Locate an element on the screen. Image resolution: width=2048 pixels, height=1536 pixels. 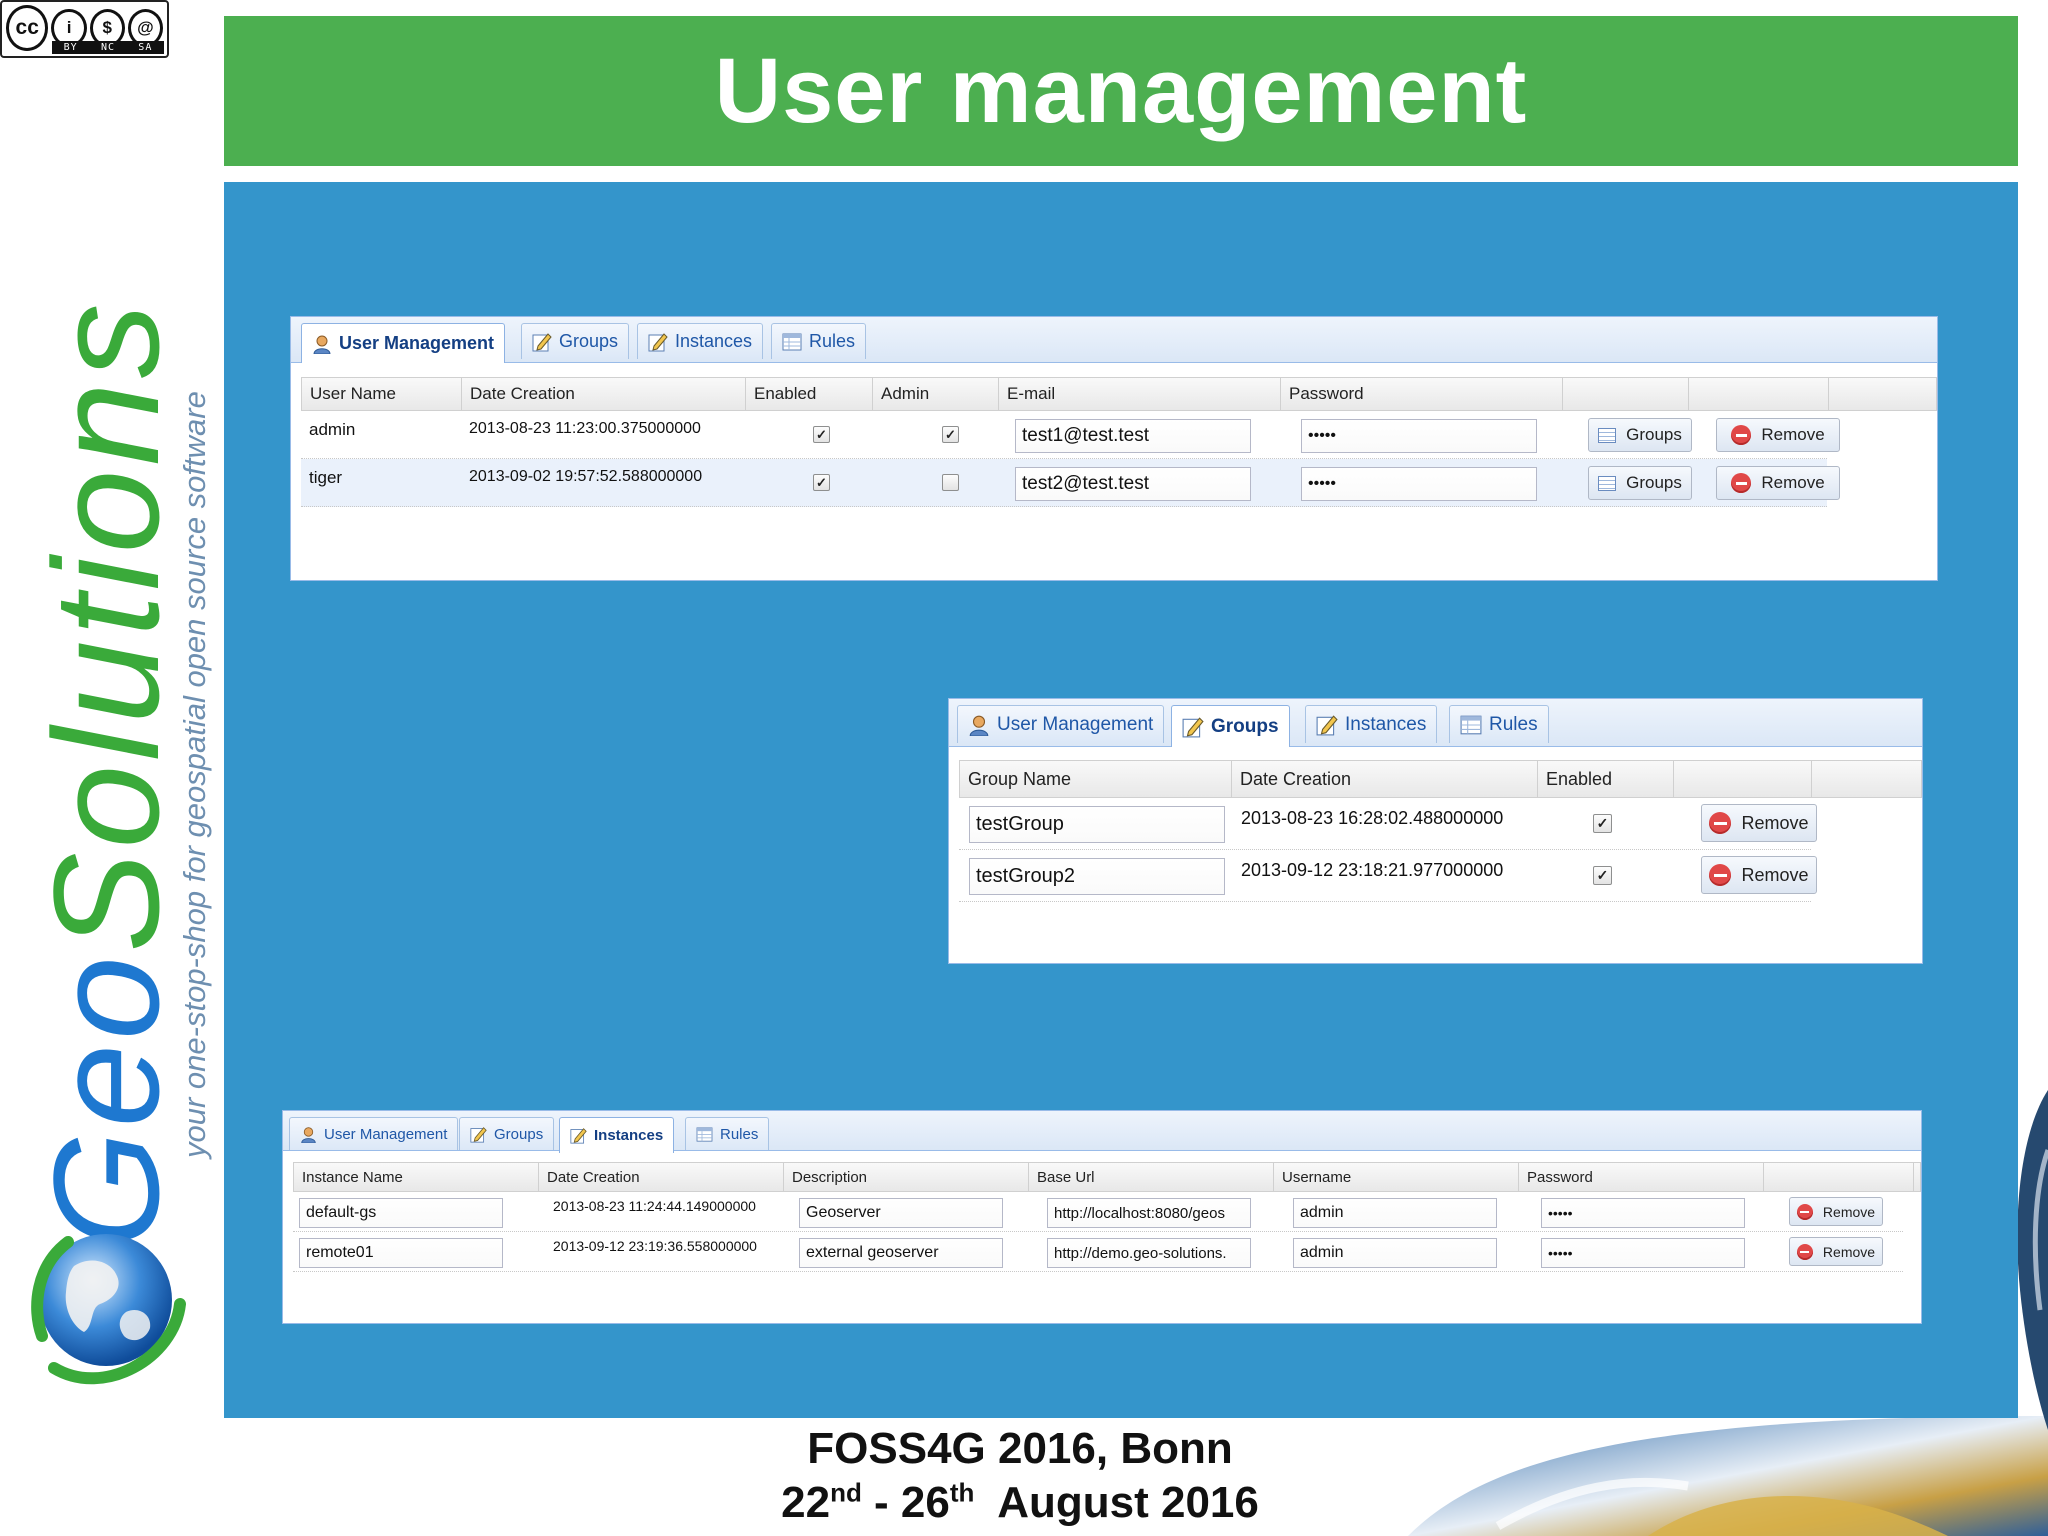
brand-wordmark-geo: Geo is located at coordinates (106, 1100).